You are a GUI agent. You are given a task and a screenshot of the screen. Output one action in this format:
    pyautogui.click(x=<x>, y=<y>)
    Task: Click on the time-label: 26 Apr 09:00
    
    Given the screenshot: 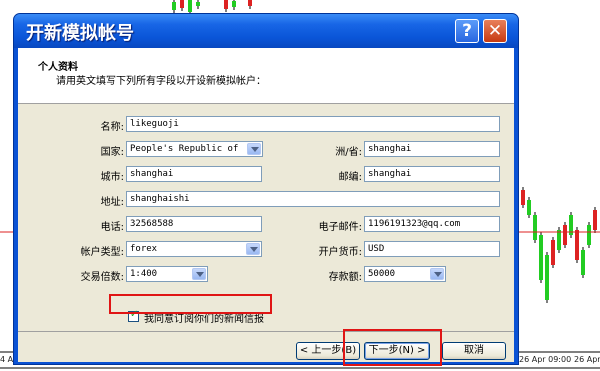 What is the action you would take?
    pyautogui.click(x=545, y=359)
    